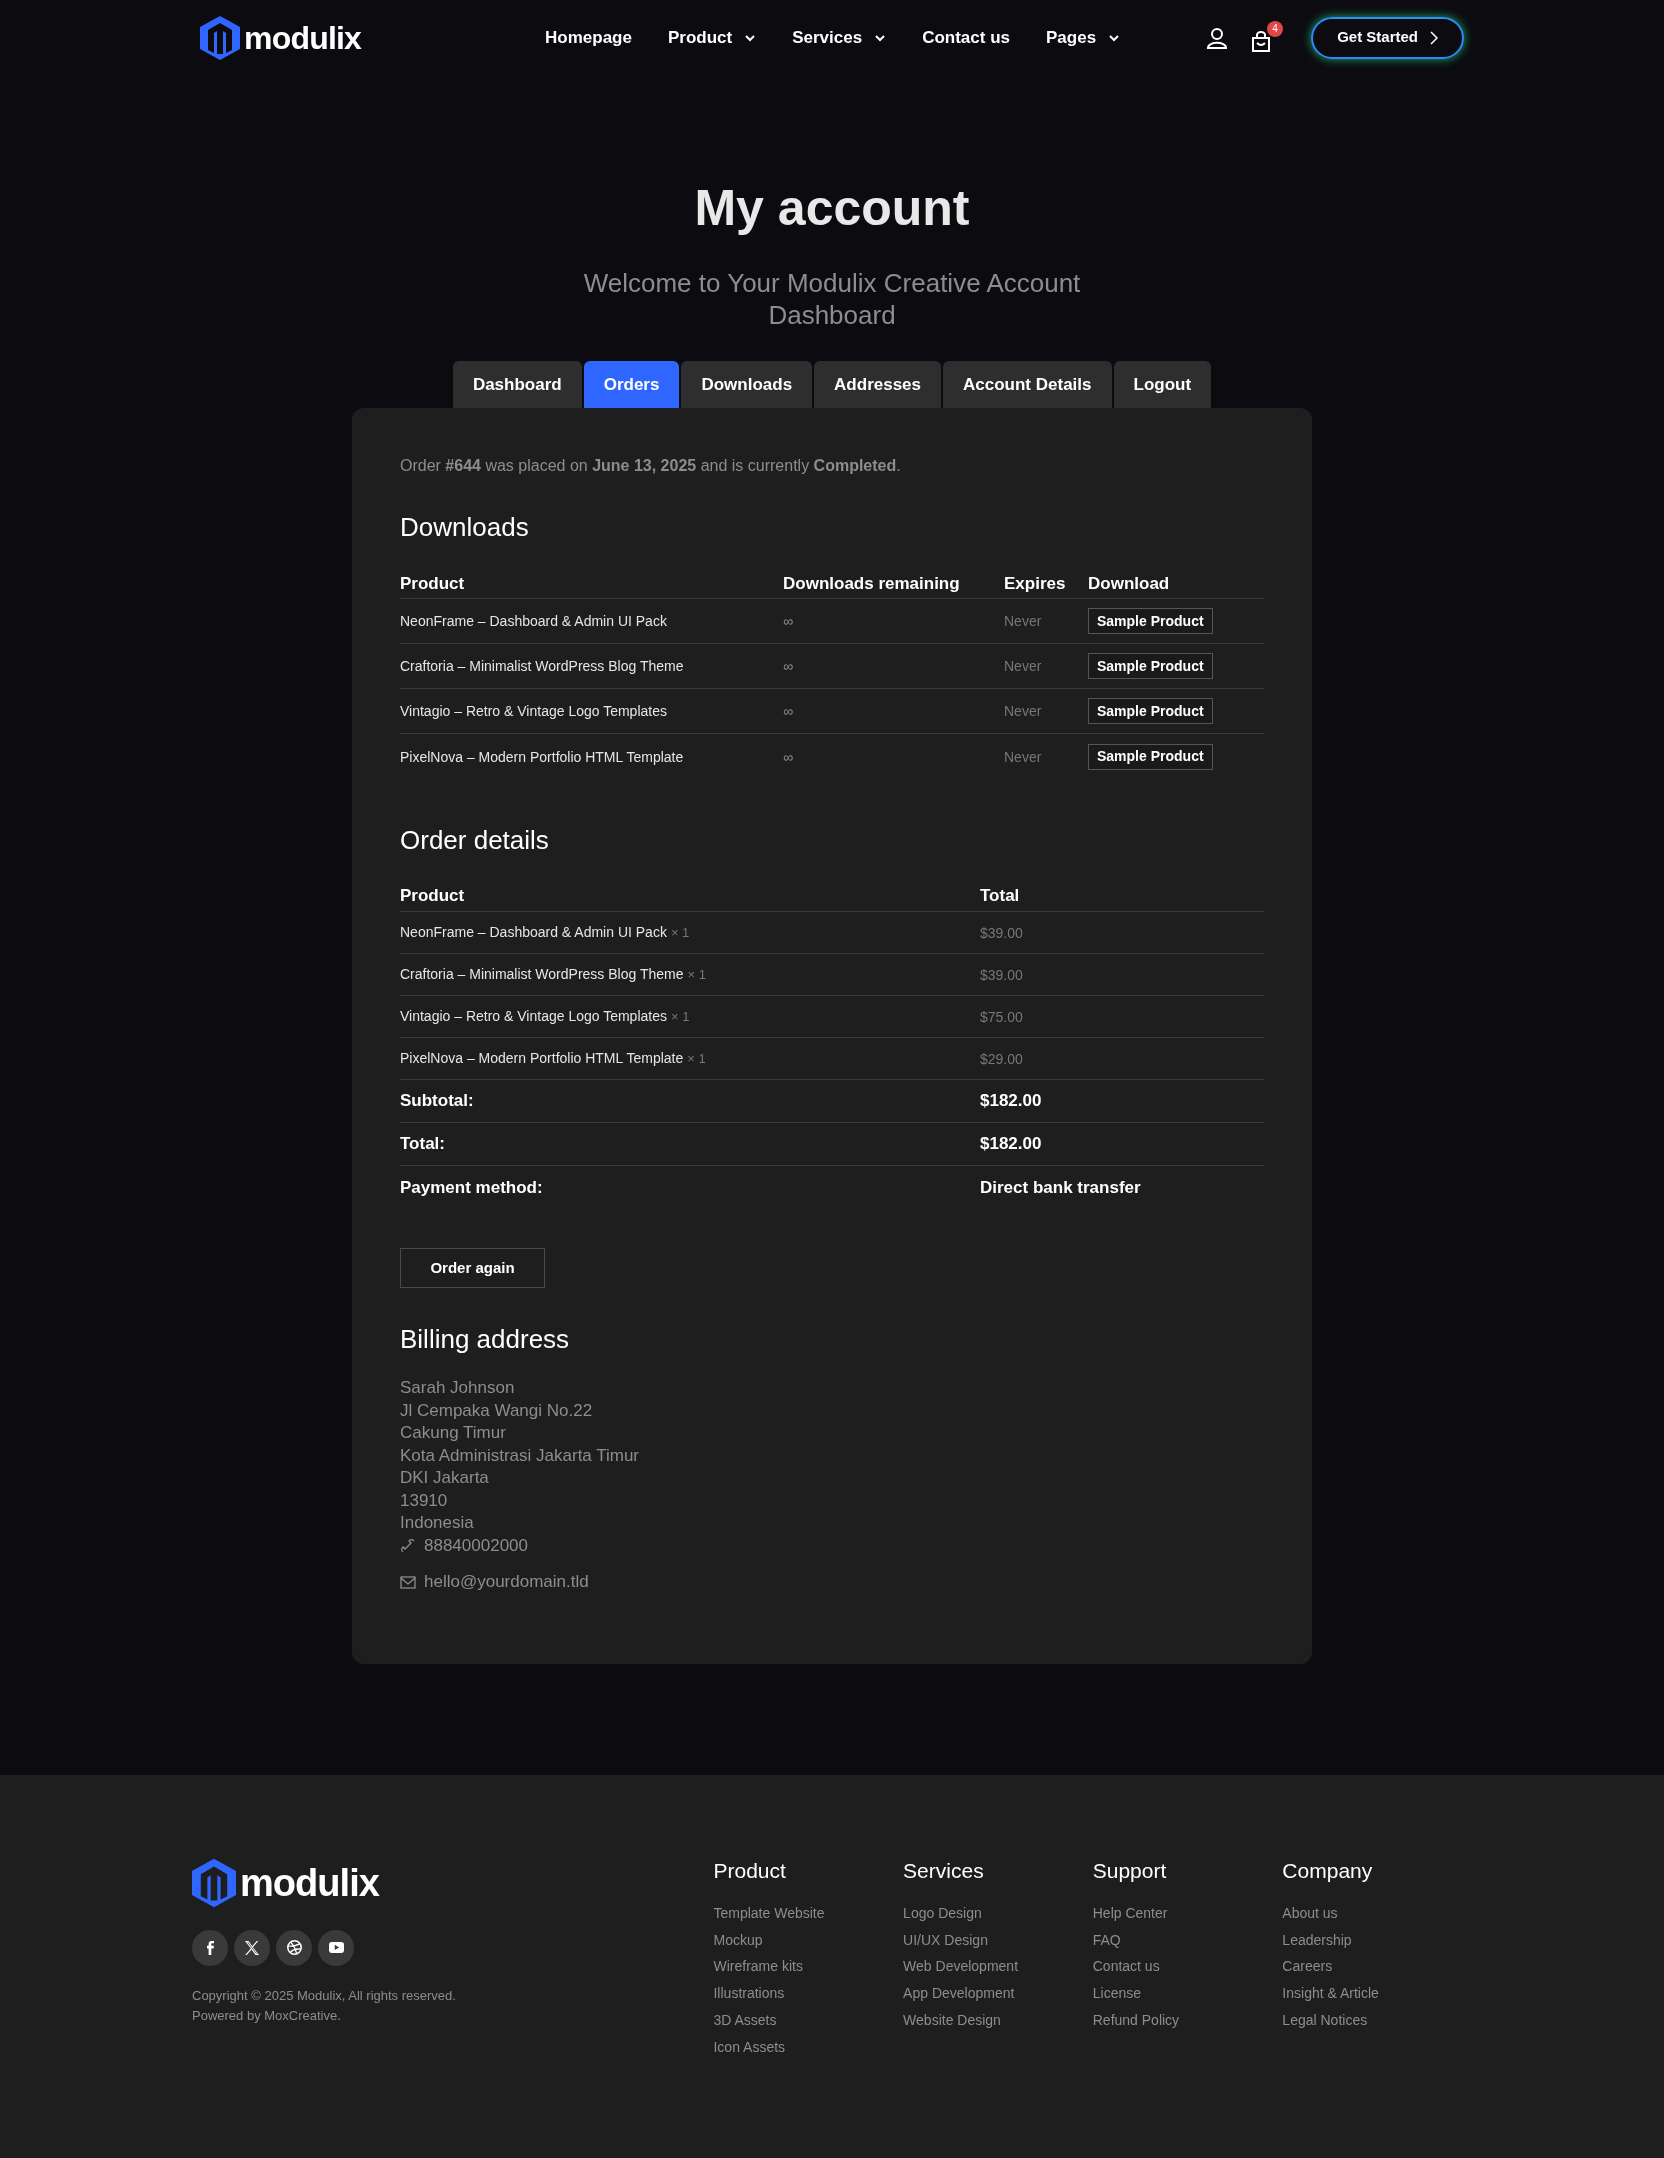 Image resolution: width=1664 pixels, height=2158 pixels. I want to click on footer-heading: Product, so click(750, 1870).